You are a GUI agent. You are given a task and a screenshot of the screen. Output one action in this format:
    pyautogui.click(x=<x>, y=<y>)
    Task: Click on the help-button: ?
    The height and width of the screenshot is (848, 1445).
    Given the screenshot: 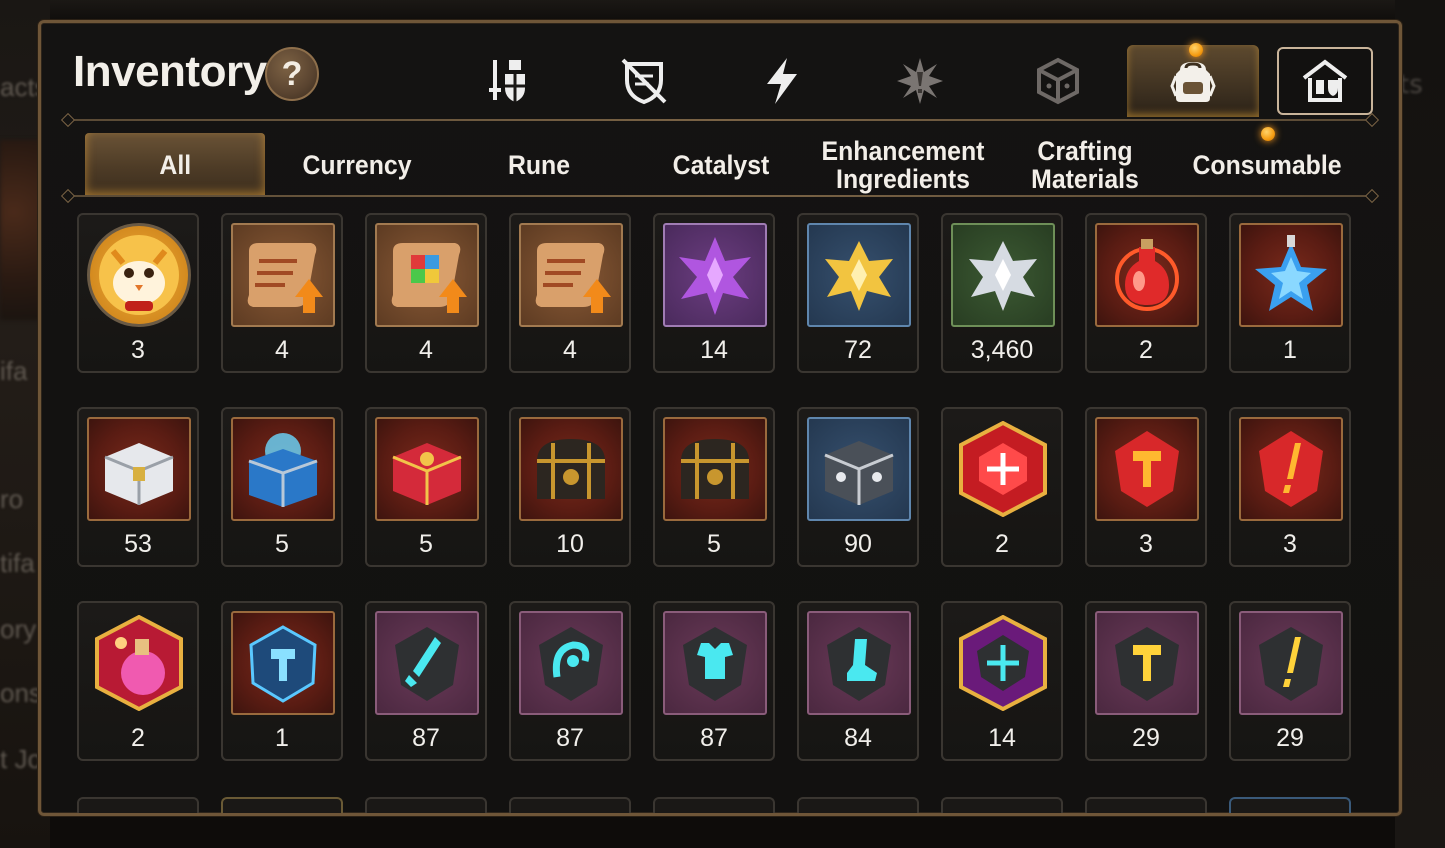 What is the action you would take?
    pyautogui.click(x=292, y=74)
    